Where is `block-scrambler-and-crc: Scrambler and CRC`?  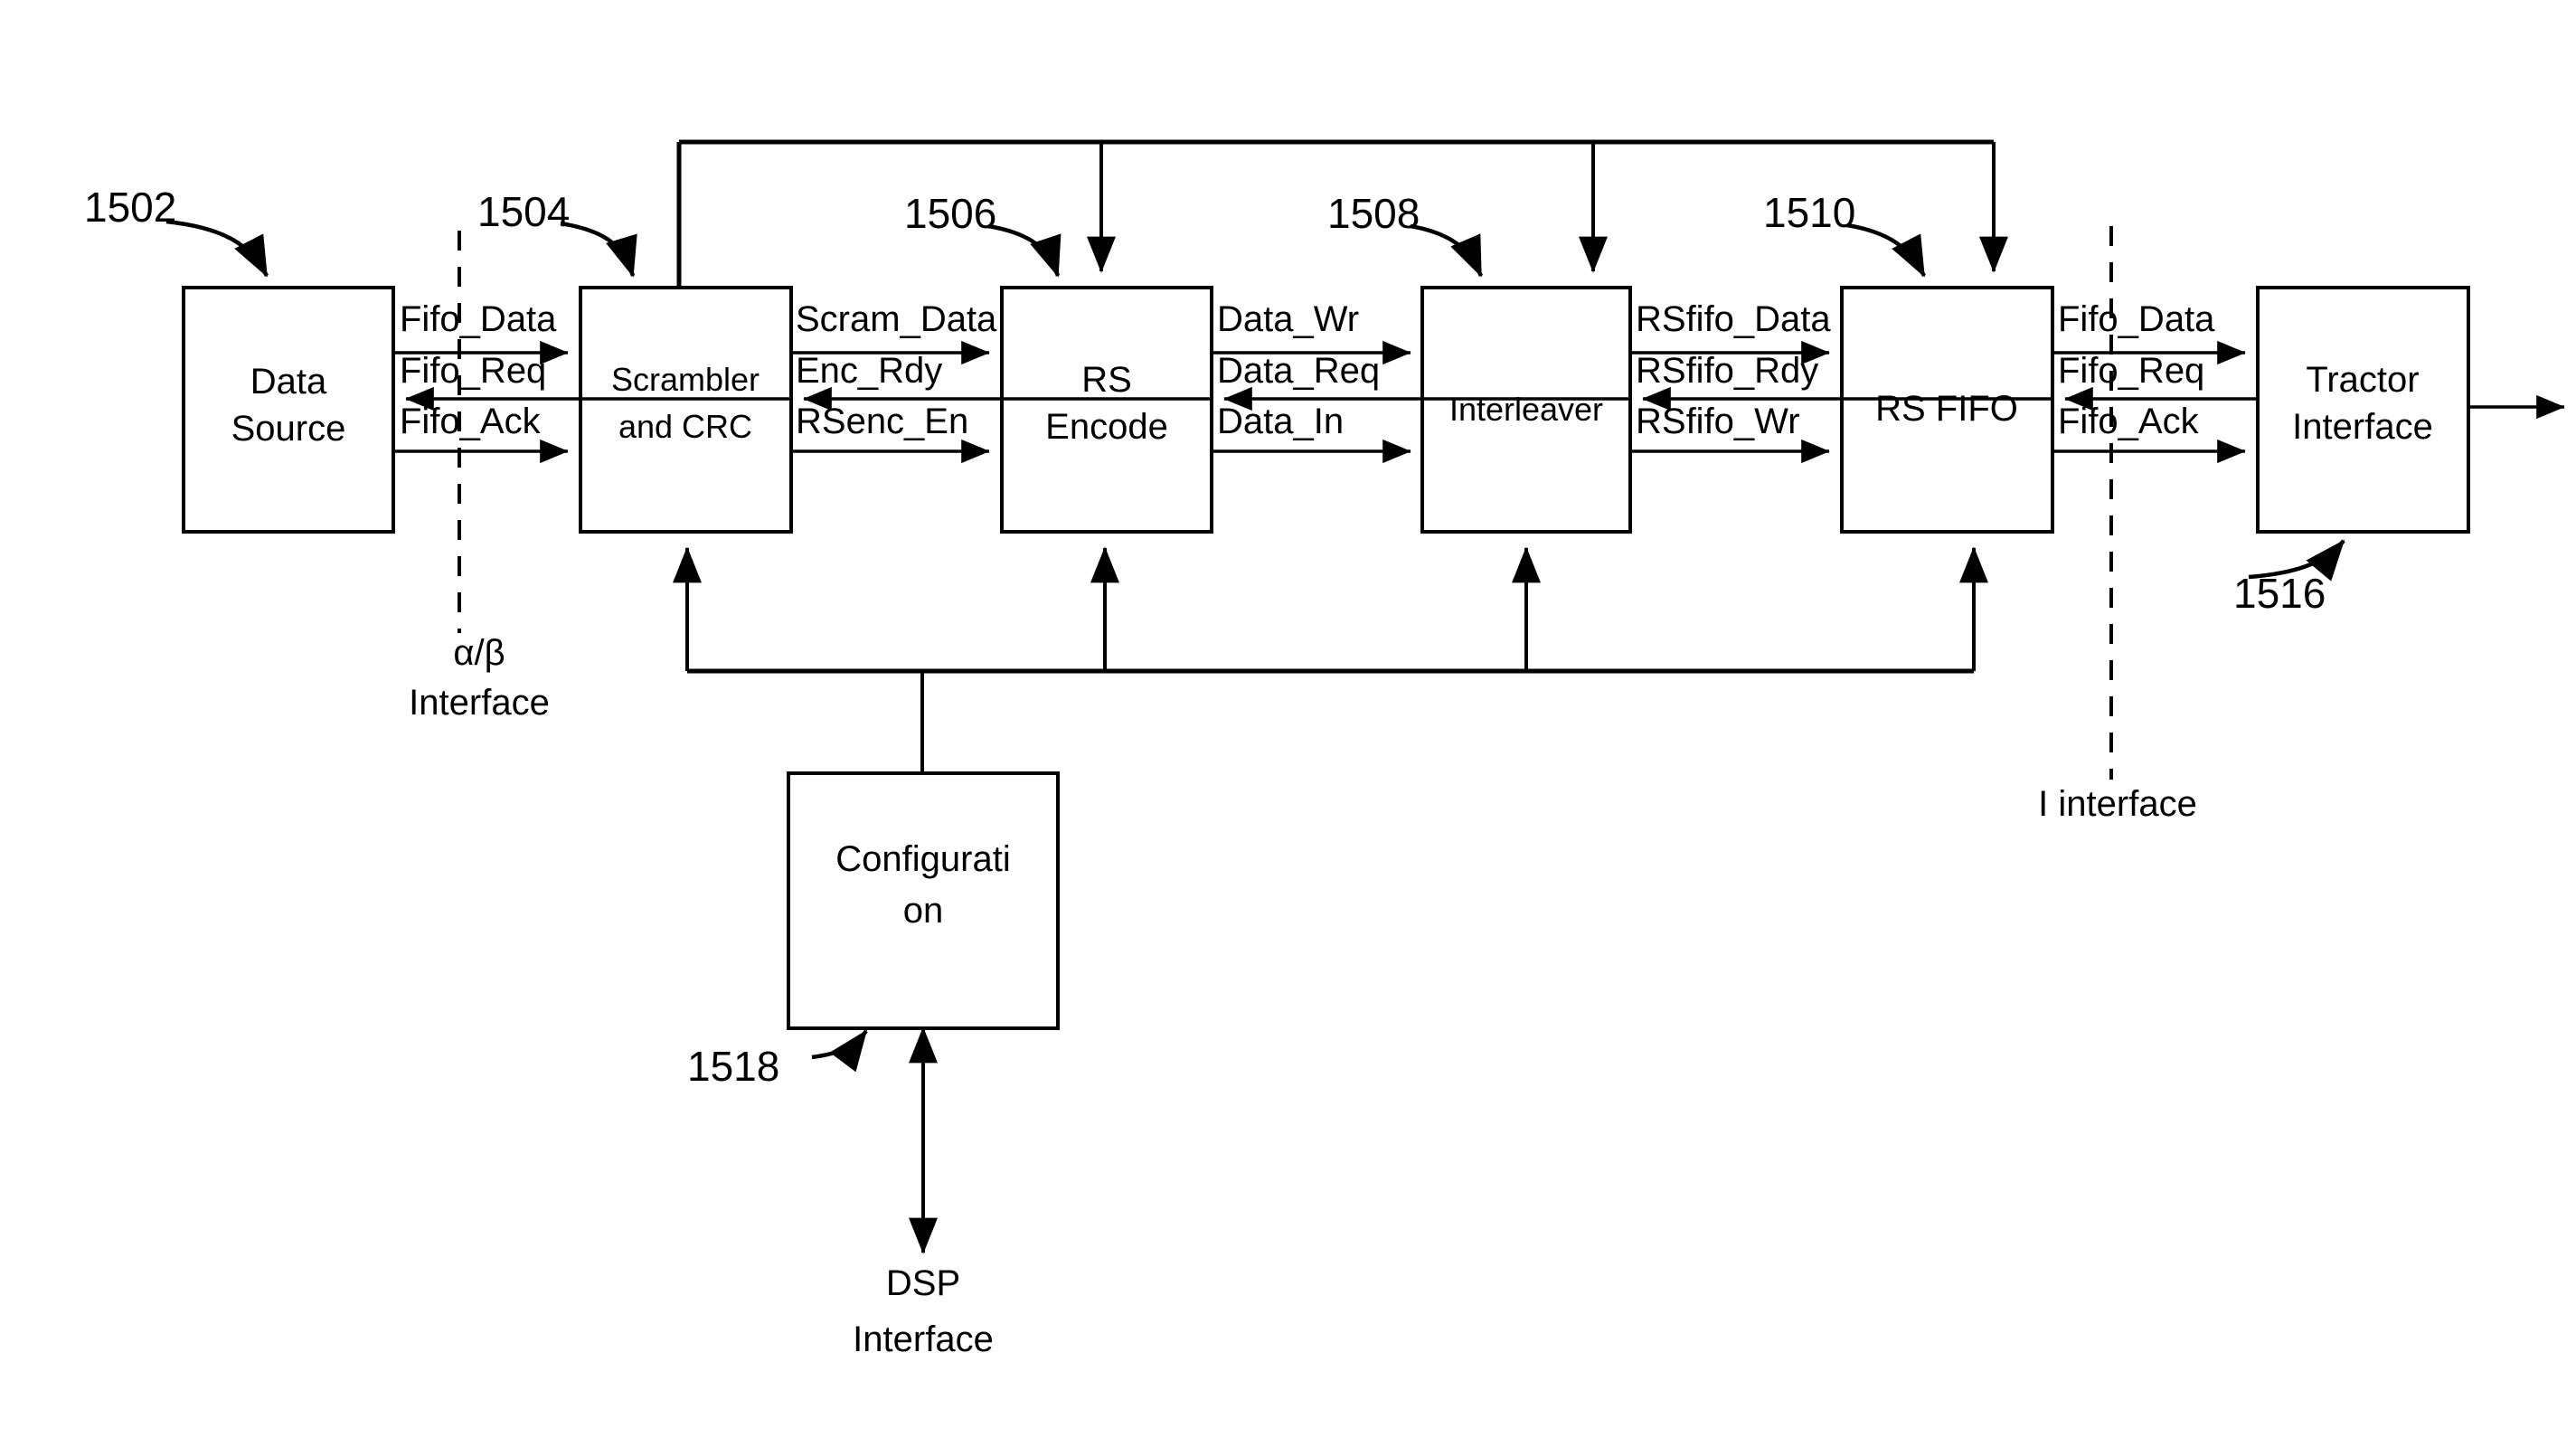
block-scrambler-and-crc: Scrambler and CRC is located at coordinates (686, 410).